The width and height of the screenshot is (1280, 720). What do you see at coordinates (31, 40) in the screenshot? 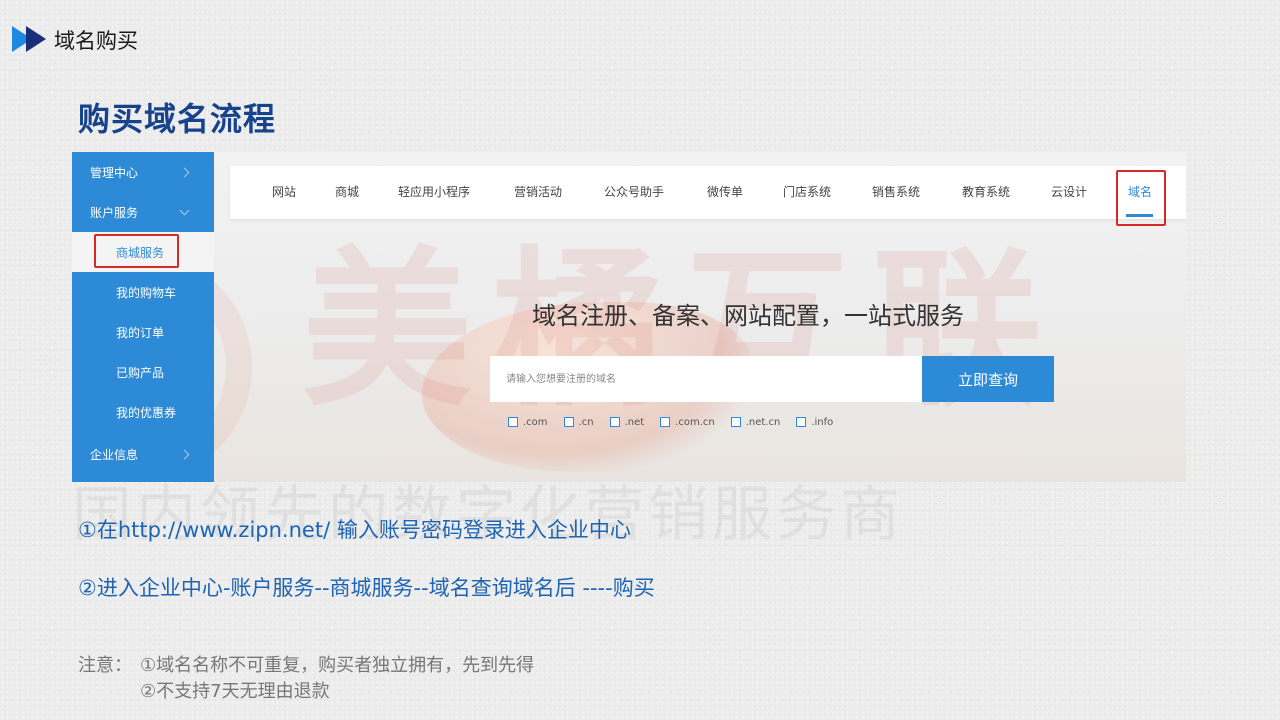
I see `play-arrows-icon` at bounding box center [31, 40].